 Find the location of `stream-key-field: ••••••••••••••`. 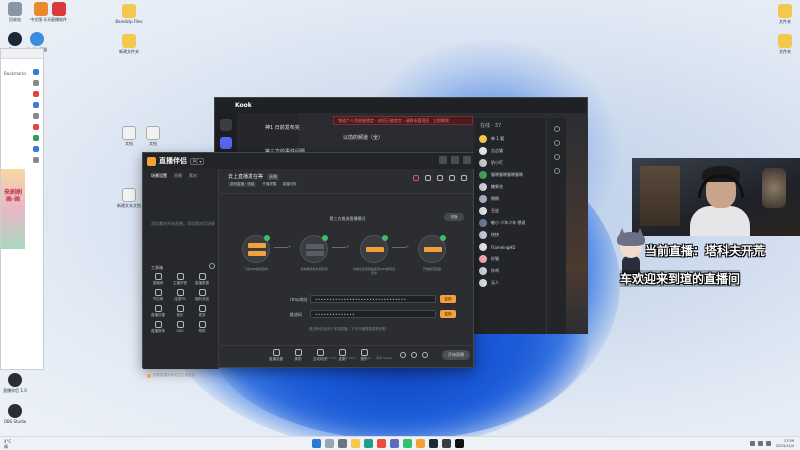

stream-key-field: •••••••••••••• is located at coordinates (373, 314).